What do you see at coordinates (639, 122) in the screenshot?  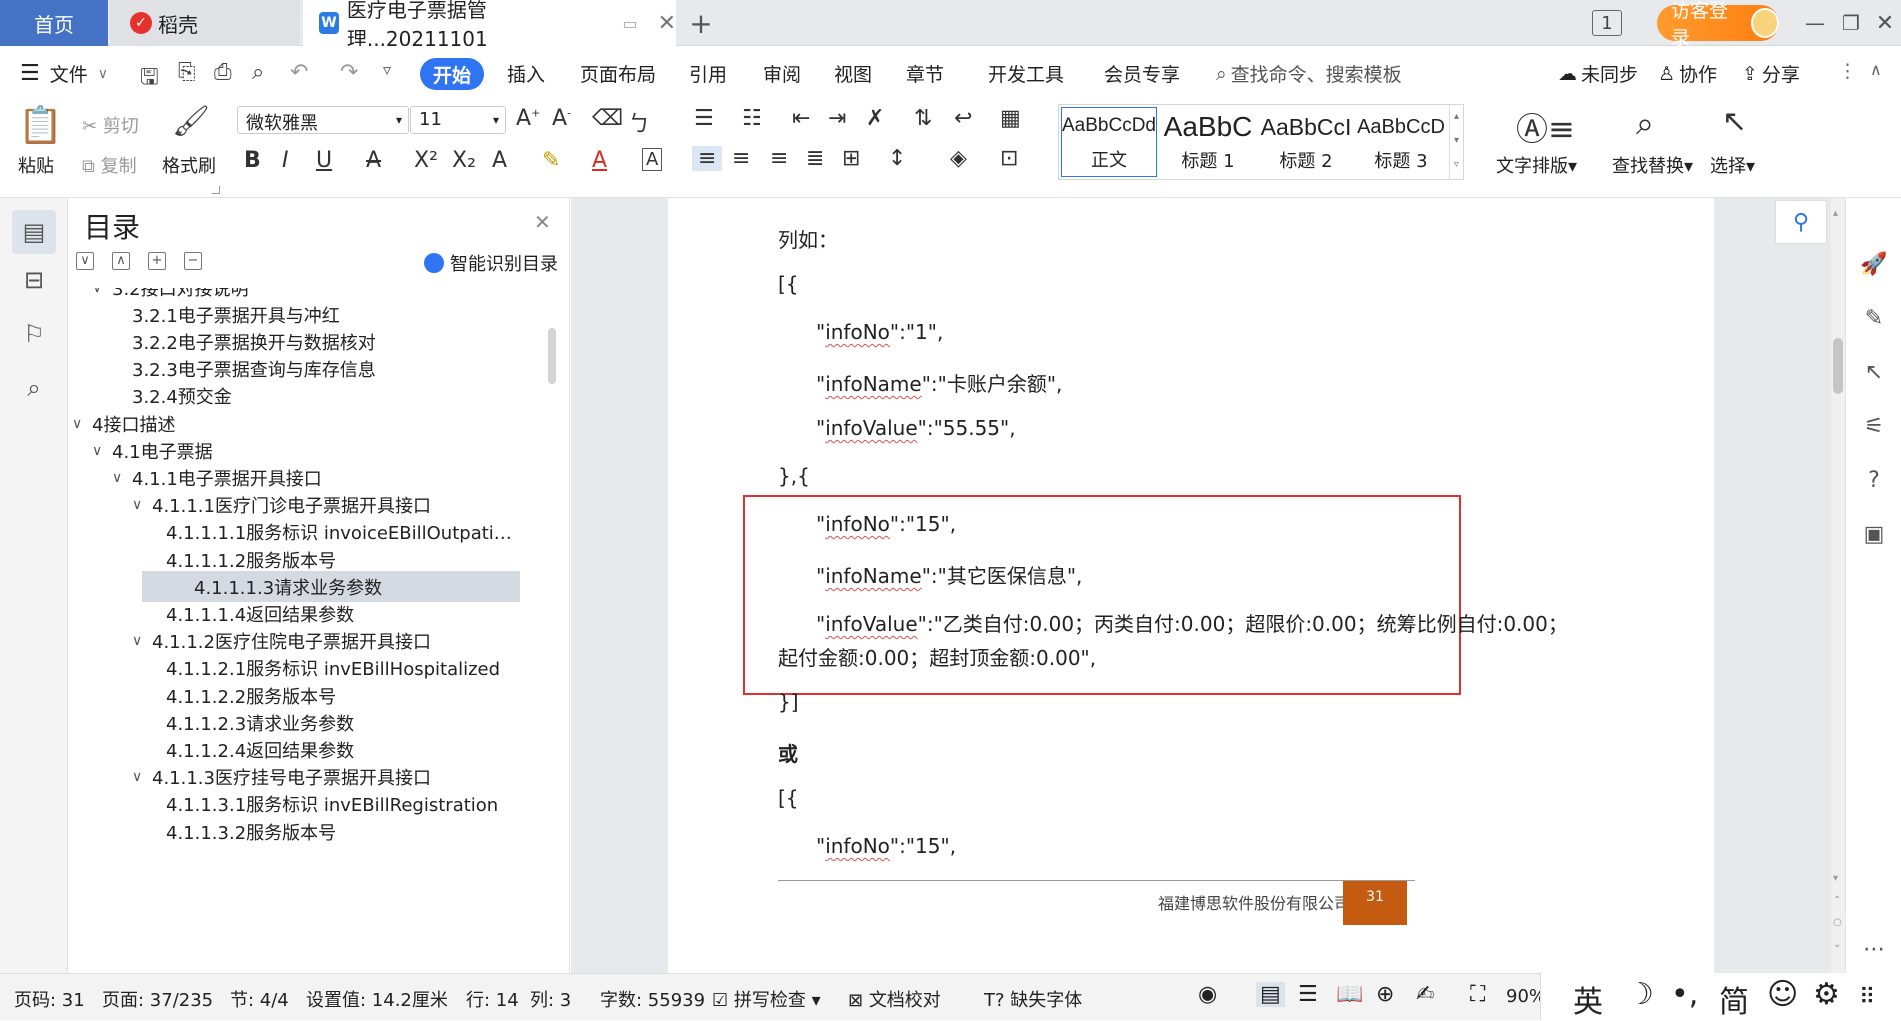 I see `phonetic-guide-icon: ㄅ` at bounding box center [639, 122].